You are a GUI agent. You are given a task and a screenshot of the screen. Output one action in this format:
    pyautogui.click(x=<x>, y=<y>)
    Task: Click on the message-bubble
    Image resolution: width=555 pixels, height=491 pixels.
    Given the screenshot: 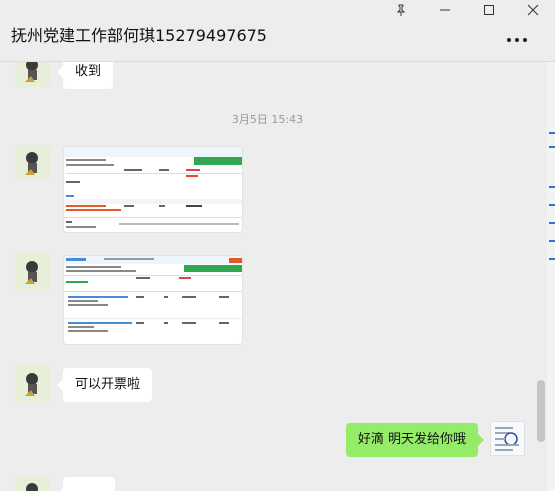 What is the action you would take?
    pyautogui.click(x=86, y=484)
    